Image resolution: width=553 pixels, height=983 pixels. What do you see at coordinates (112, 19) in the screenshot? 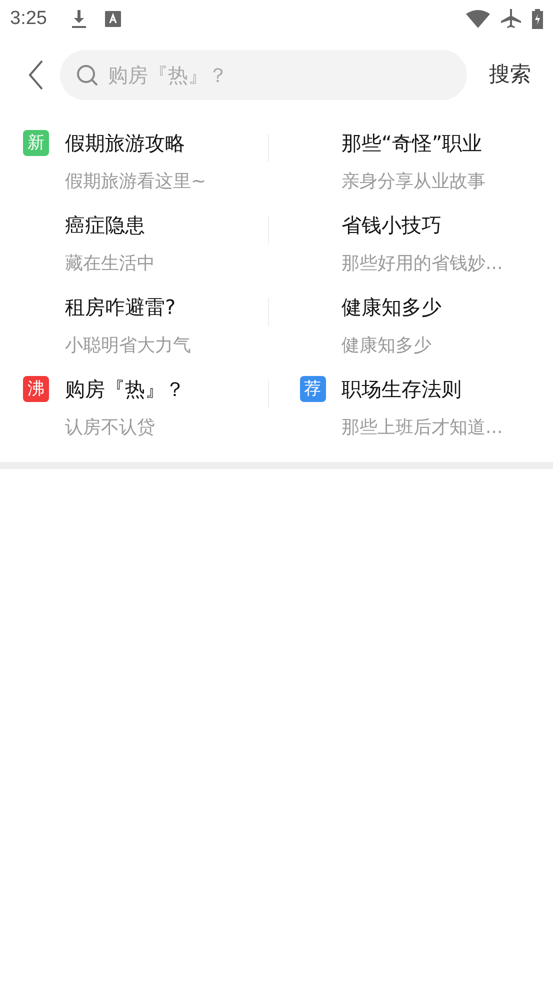
I see `keyboard-icon` at bounding box center [112, 19].